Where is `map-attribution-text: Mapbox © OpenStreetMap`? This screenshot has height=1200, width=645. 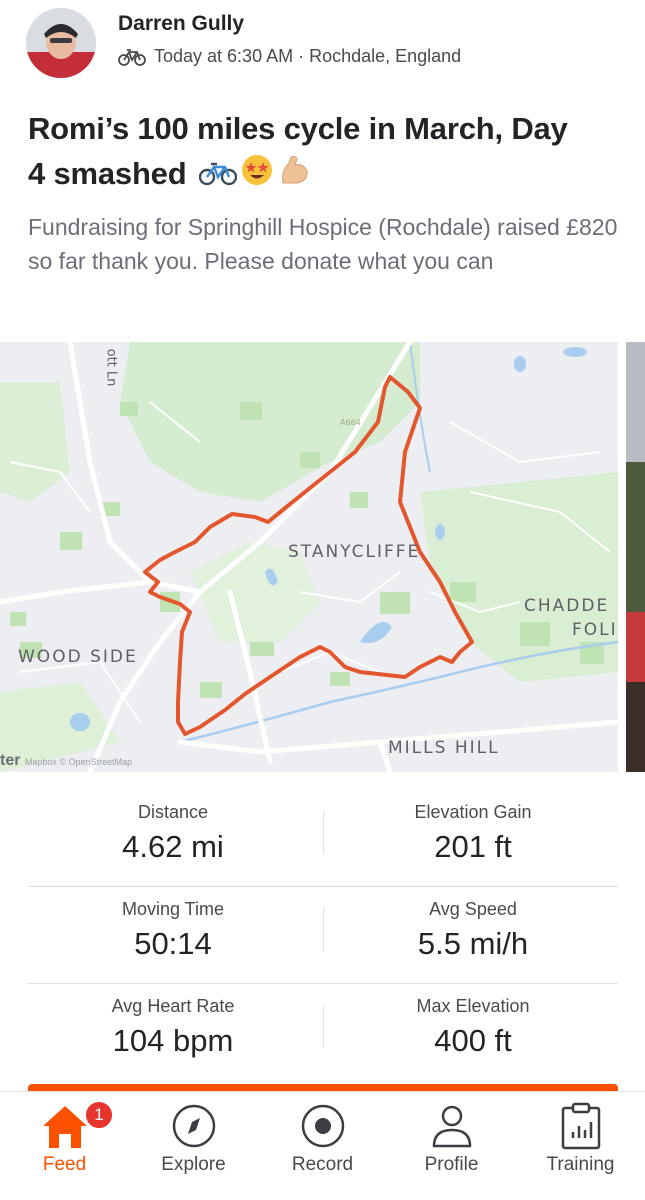
map-attribution-text: Mapbox © OpenStreetMap is located at coordinates (78, 762).